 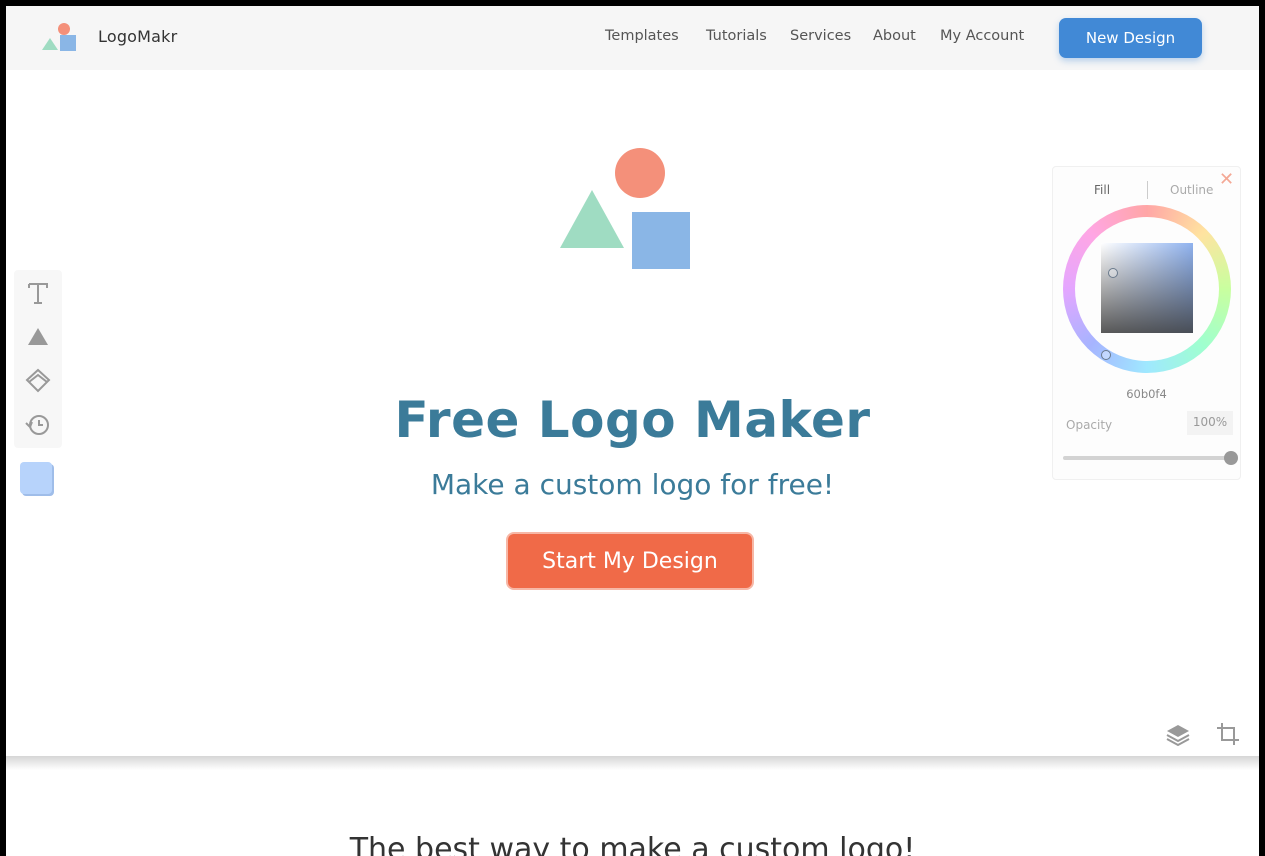 What do you see at coordinates (642, 36) in the screenshot?
I see `nav-templates: Templates` at bounding box center [642, 36].